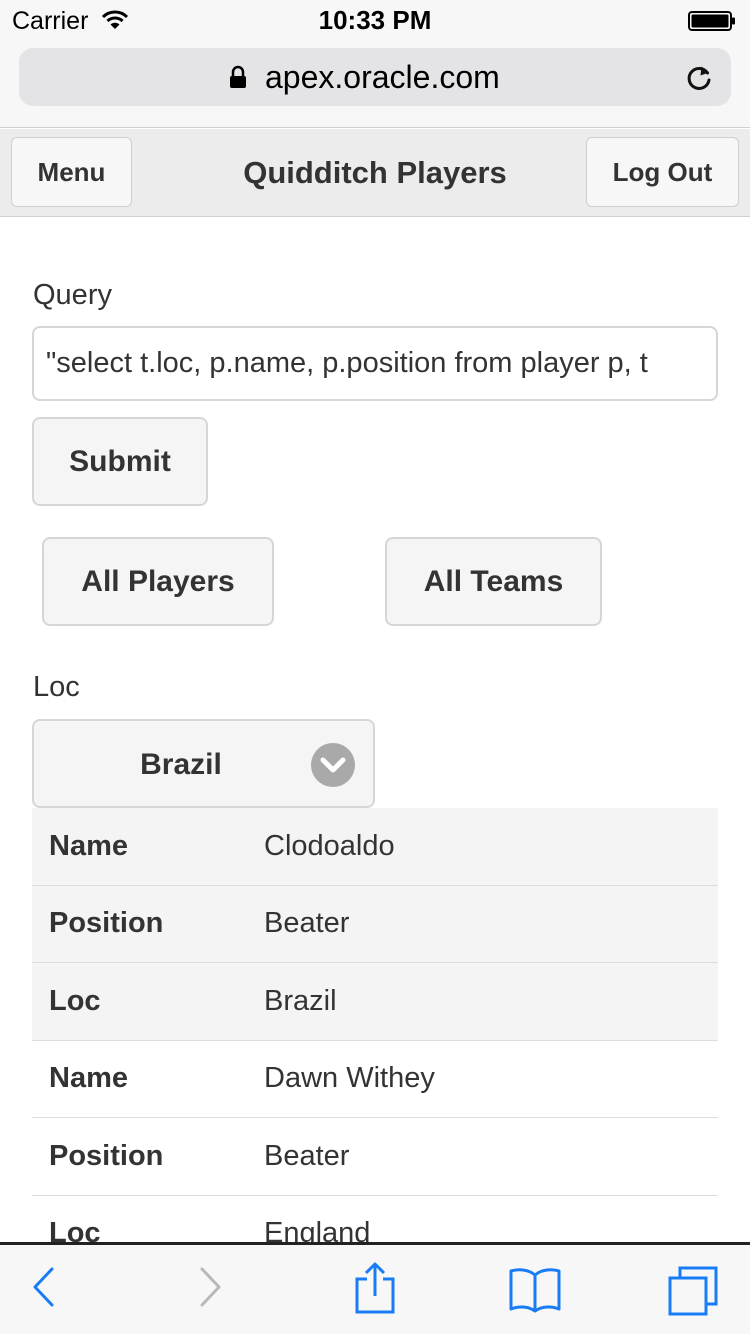 This screenshot has width=750, height=1334. What do you see at coordinates (493, 581) in the screenshot?
I see `all-teams-button: All Teams` at bounding box center [493, 581].